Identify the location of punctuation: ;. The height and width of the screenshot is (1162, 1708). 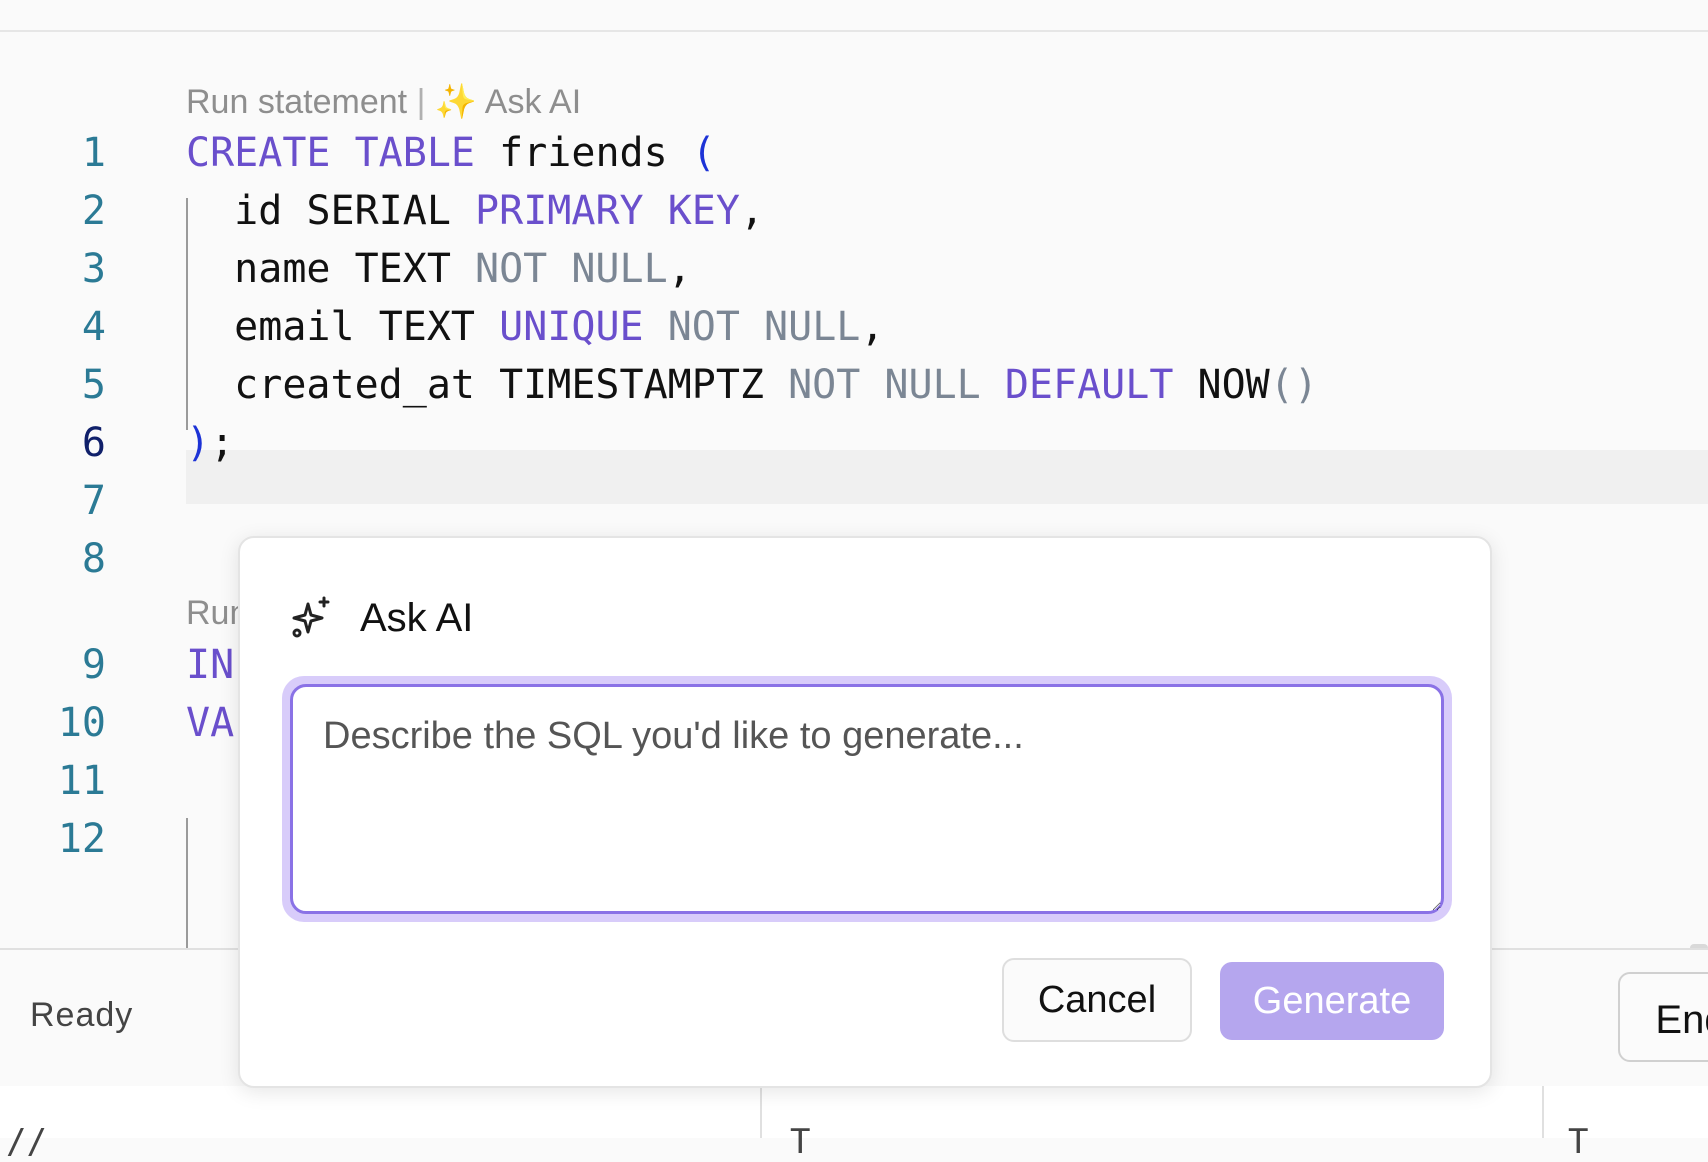
(222, 443).